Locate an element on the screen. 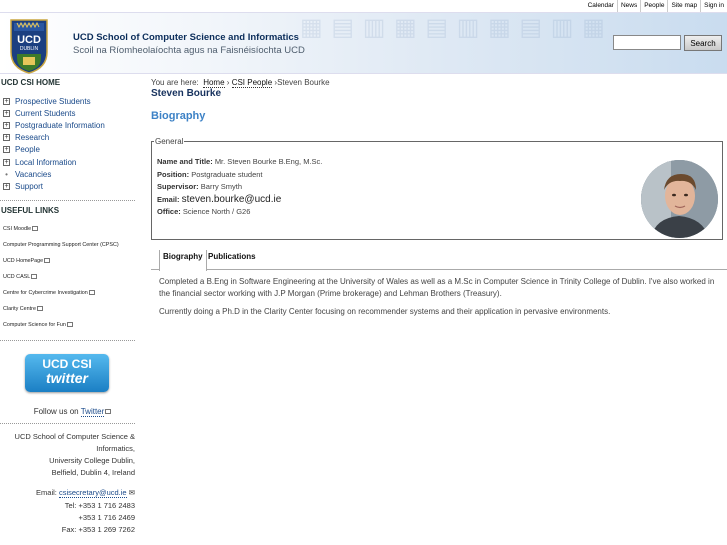  sidebar-item-local-information: + Local Information is located at coordinates (68, 162).